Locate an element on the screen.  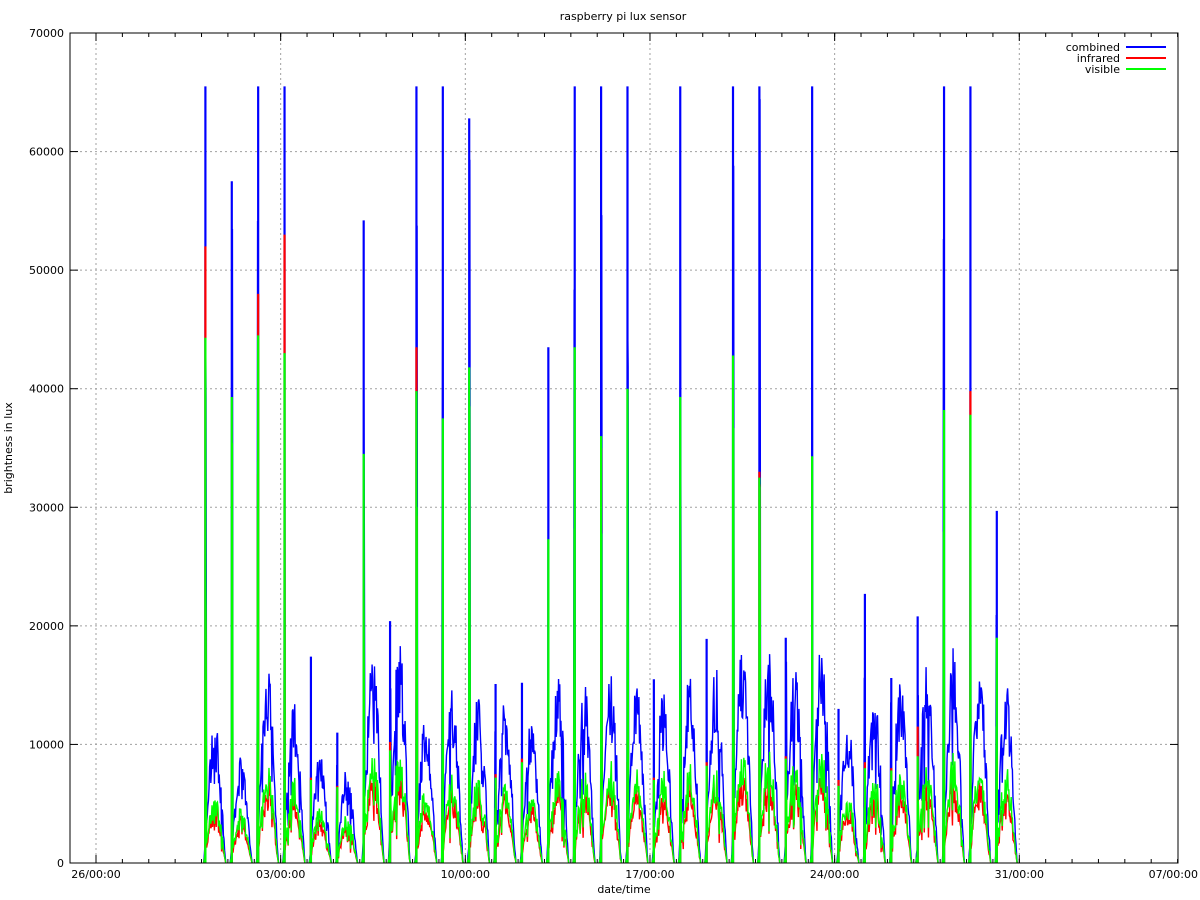
x-tick-label: 10/00:00 is located at coordinates (465, 874).